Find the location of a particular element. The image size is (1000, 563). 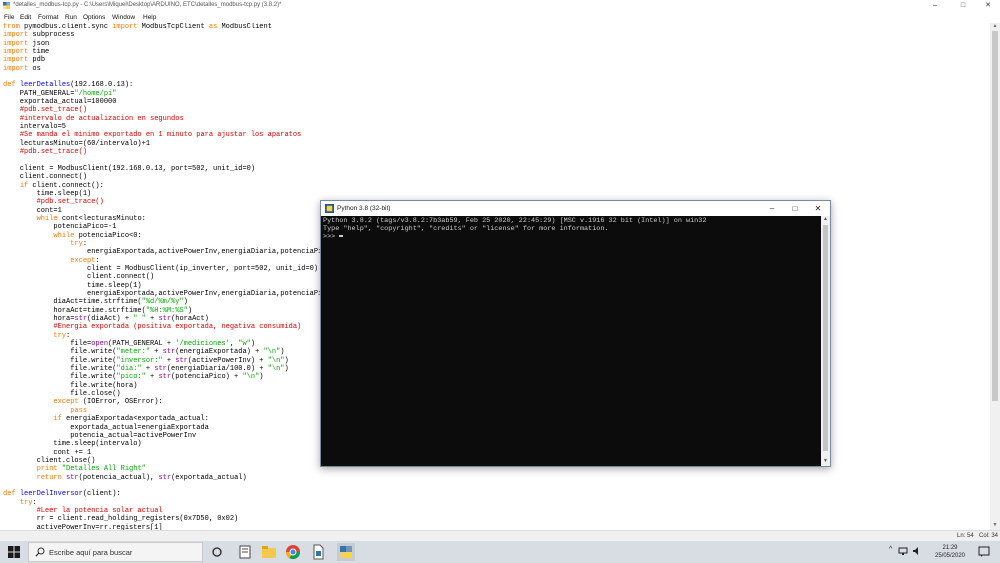

code-line: PATH_GENERAL="/home/pi" is located at coordinates (60, 94).